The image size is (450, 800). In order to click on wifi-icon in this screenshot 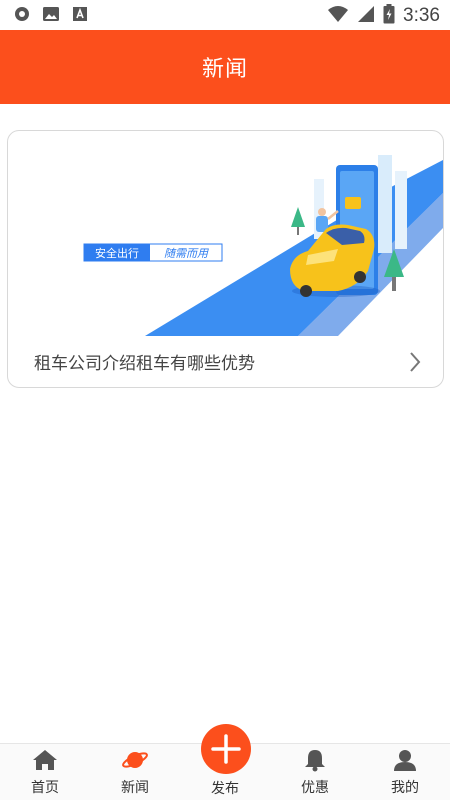, I will do `click(338, 16)`.